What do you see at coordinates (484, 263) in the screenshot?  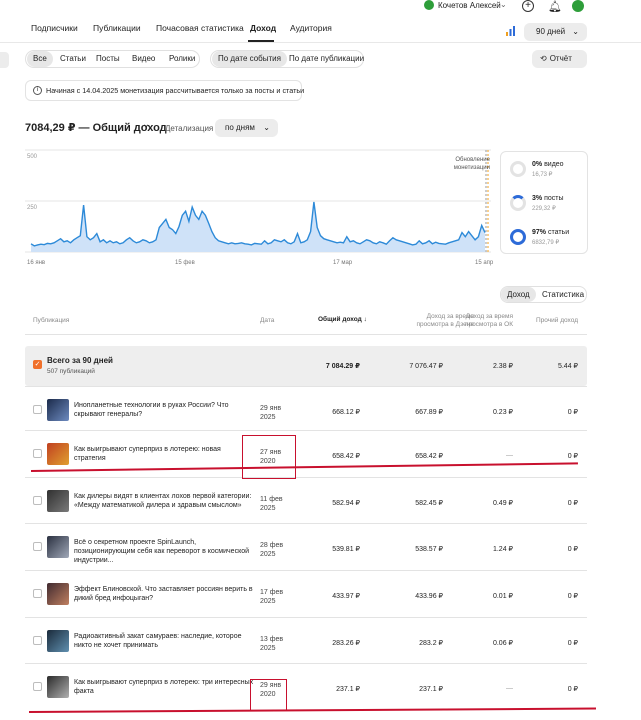 I see `x-tick-label: 15 апр` at bounding box center [484, 263].